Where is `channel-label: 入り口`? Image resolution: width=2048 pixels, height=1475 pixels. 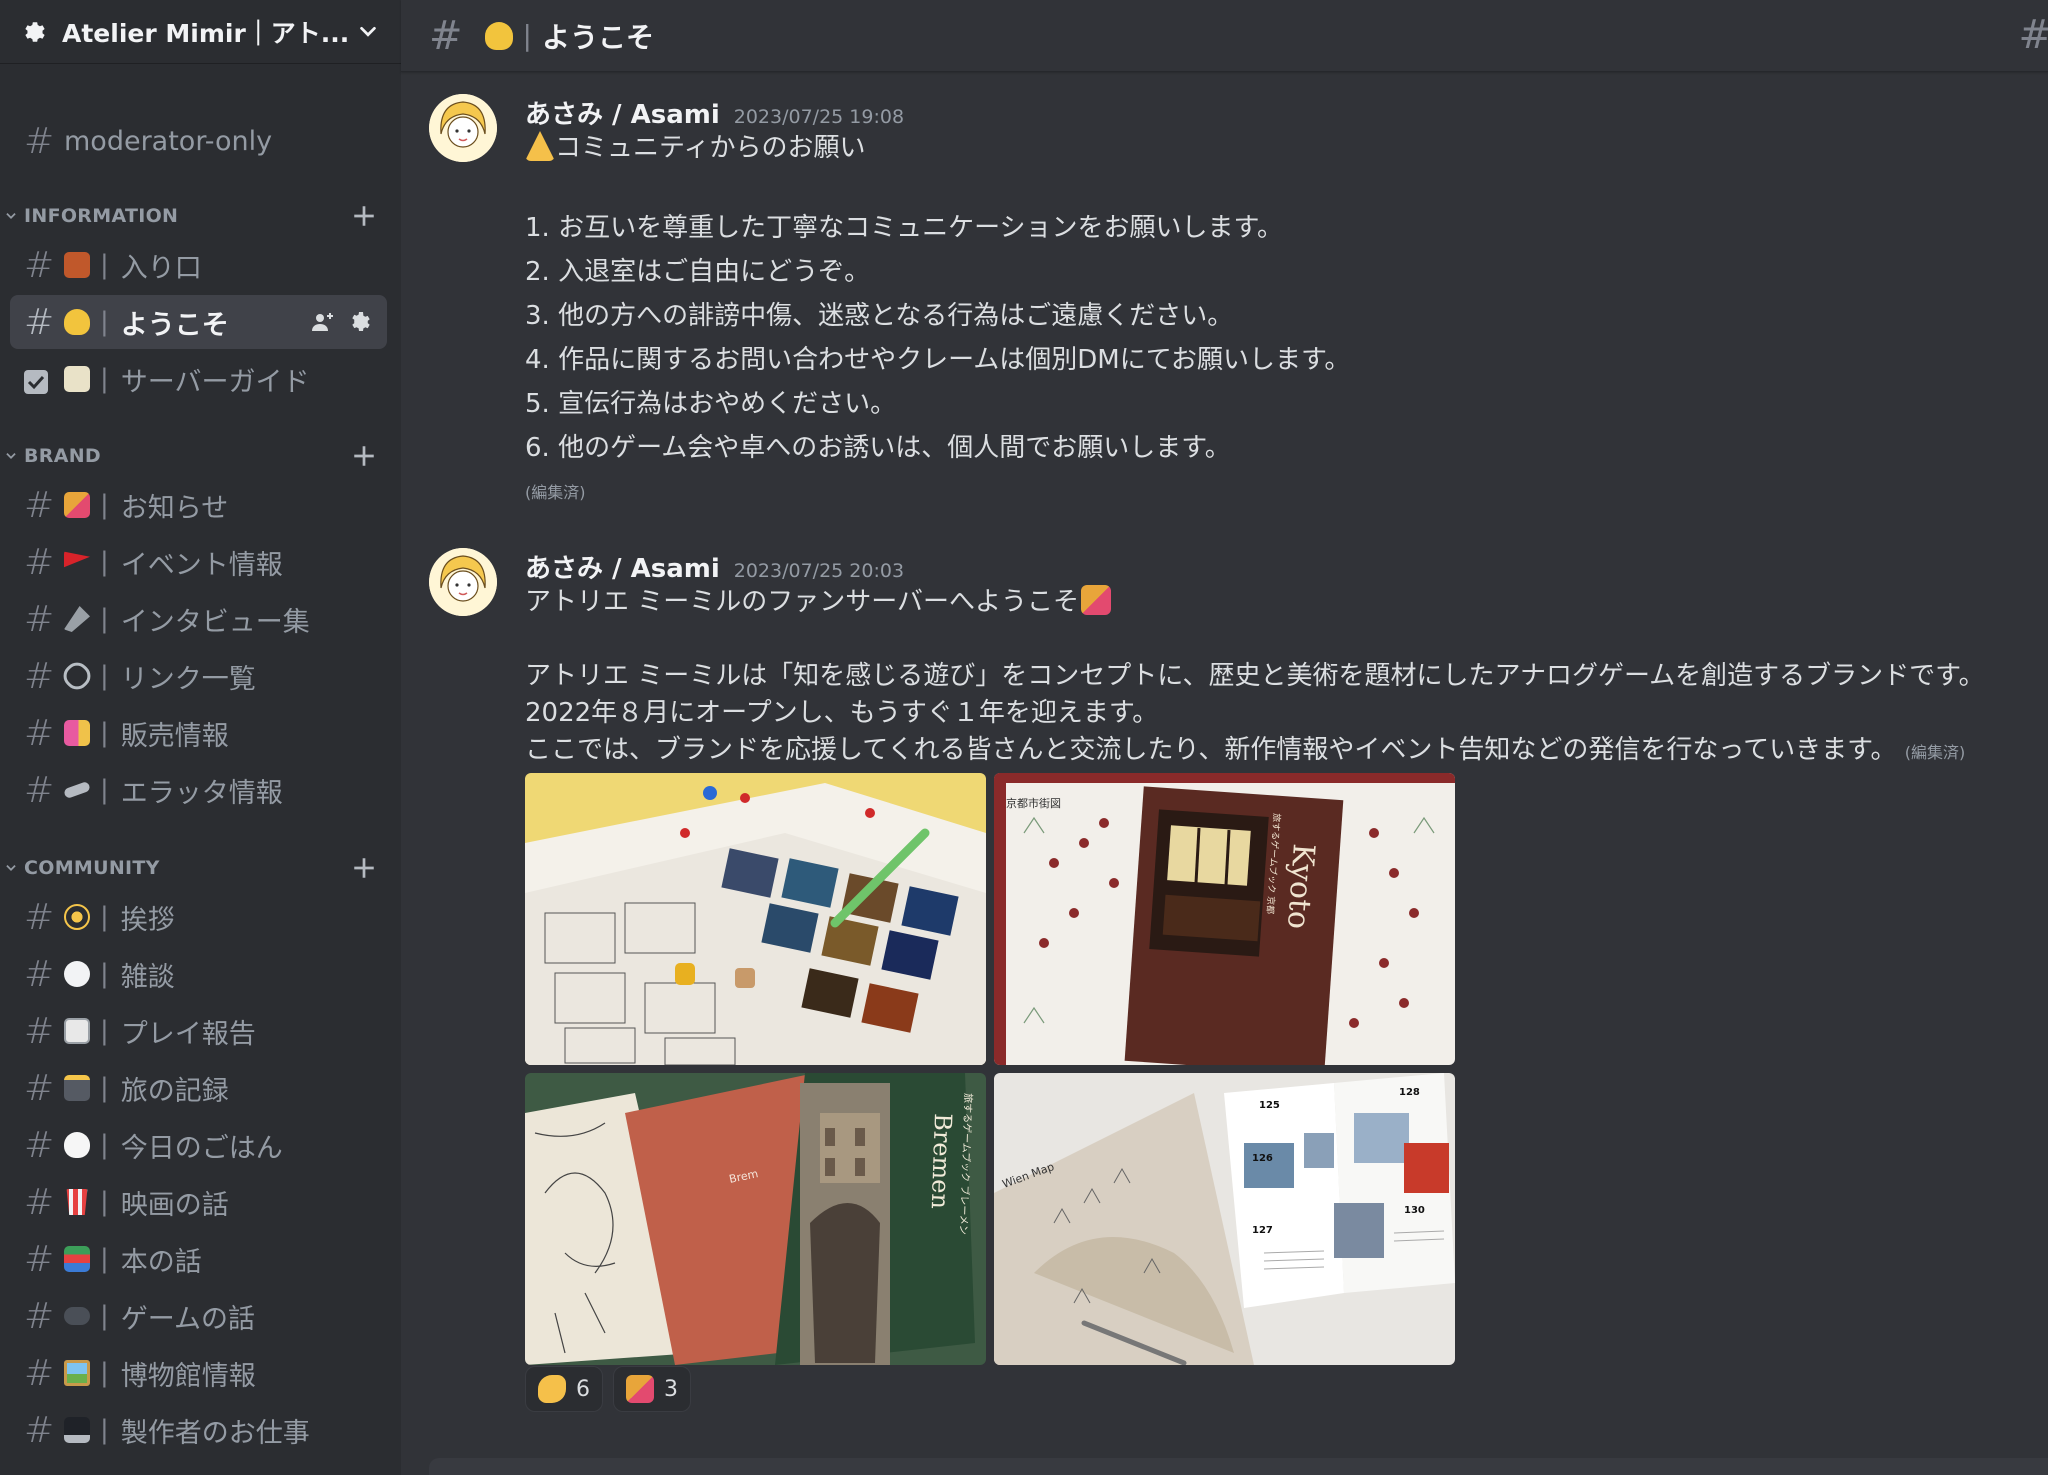 channel-label: 入り口 is located at coordinates (161, 268).